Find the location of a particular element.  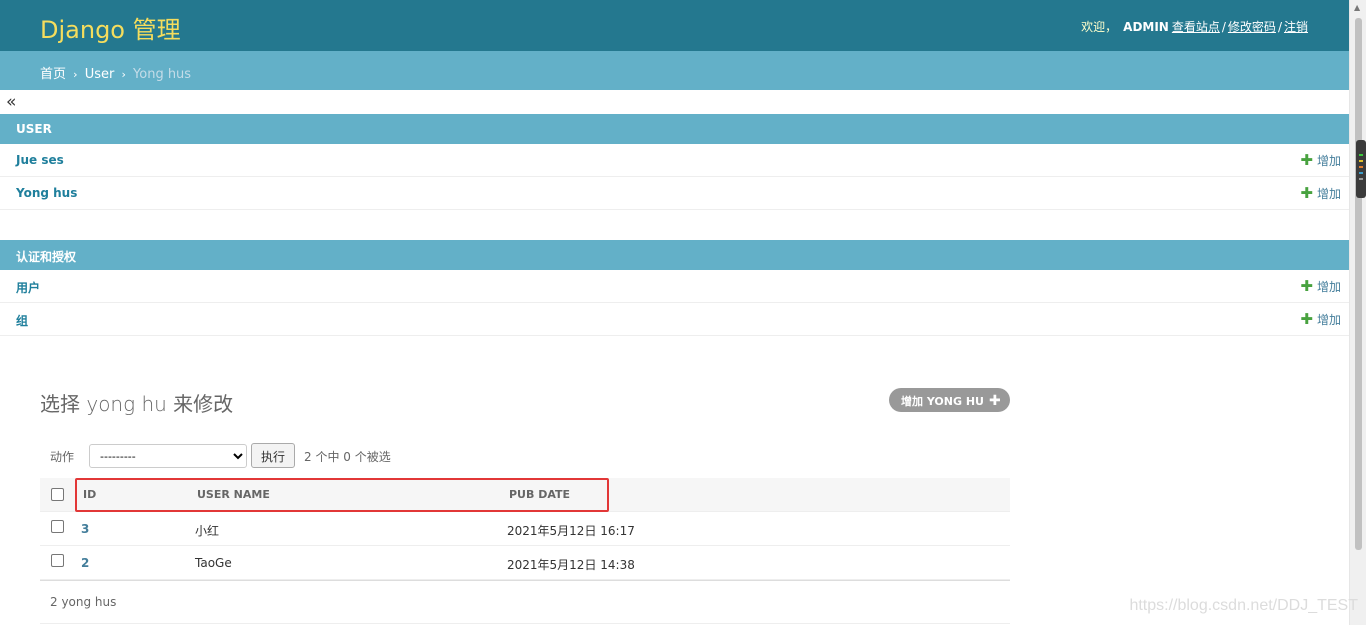

user-tools: 欢迎， ADMIN 查看站点 / 修改密码 / 注销 is located at coordinates (1194, 26).